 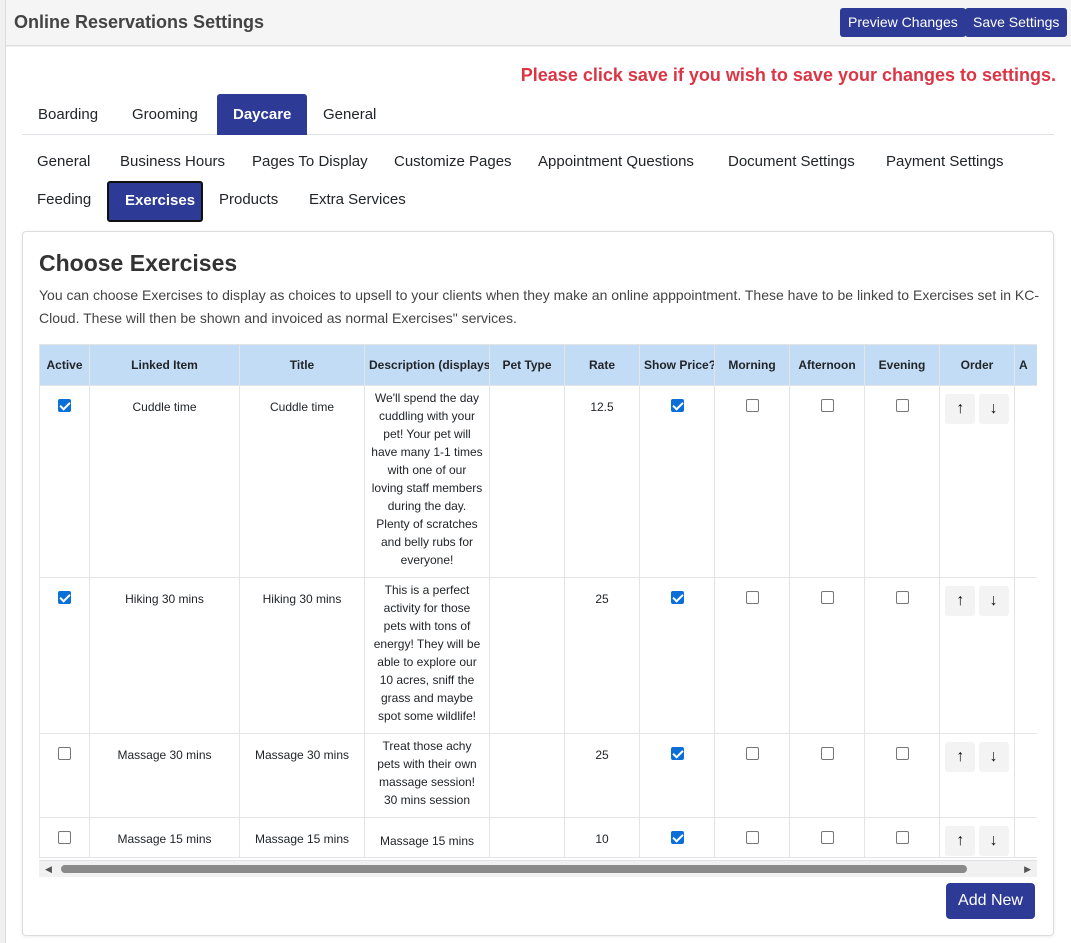 What do you see at coordinates (155, 201) in the screenshot?
I see `subtab-exercises: Exercises` at bounding box center [155, 201].